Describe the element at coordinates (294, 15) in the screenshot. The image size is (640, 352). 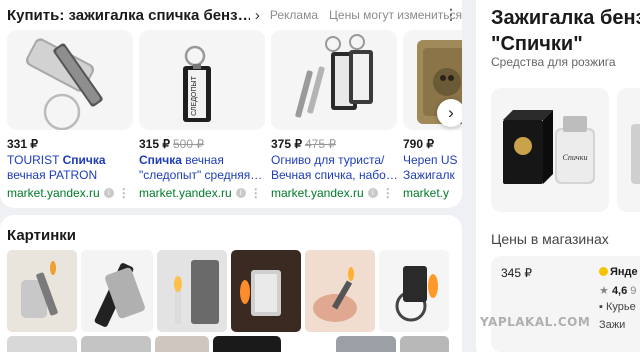
I see `ad-label: Реклама` at that location.